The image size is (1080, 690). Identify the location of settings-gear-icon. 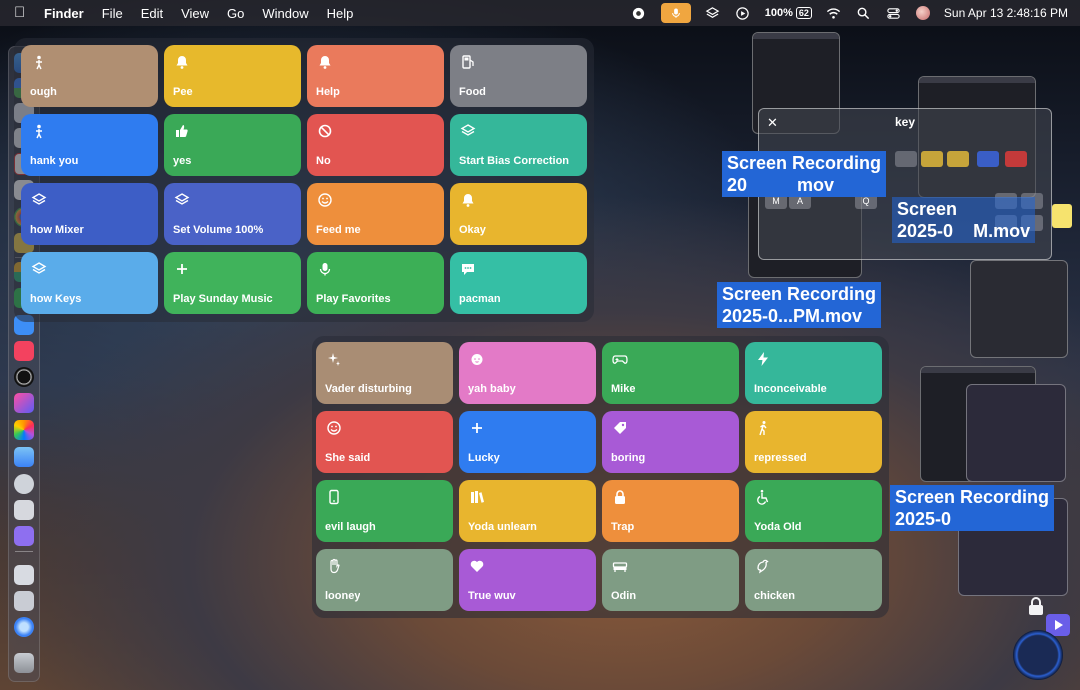
(24, 484).